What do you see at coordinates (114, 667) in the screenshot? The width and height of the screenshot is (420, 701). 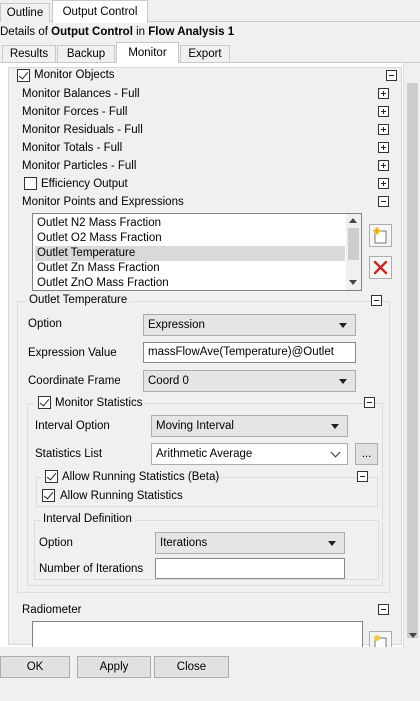 I see `apply-button: Apply` at bounding box center [114, 667].